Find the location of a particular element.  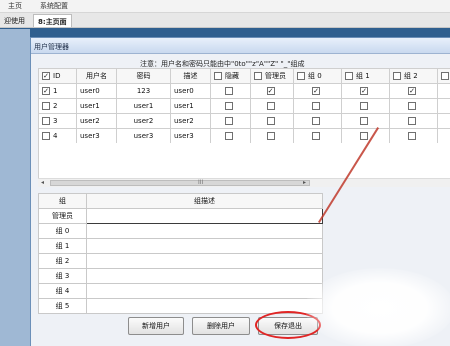

group-name: 组 1 is located at coordinates (62, 246).